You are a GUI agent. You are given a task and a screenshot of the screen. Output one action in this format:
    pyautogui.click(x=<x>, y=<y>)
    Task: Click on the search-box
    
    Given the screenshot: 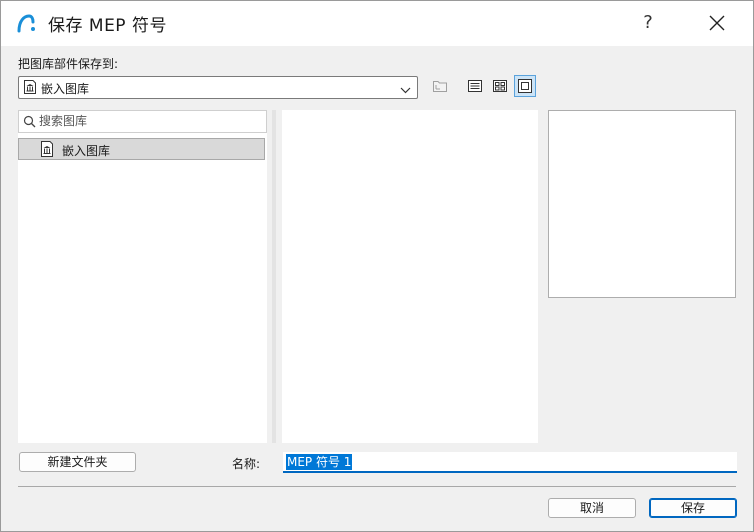 What is the action you would take?
    pyautogui.click(x=142, y=121)
    